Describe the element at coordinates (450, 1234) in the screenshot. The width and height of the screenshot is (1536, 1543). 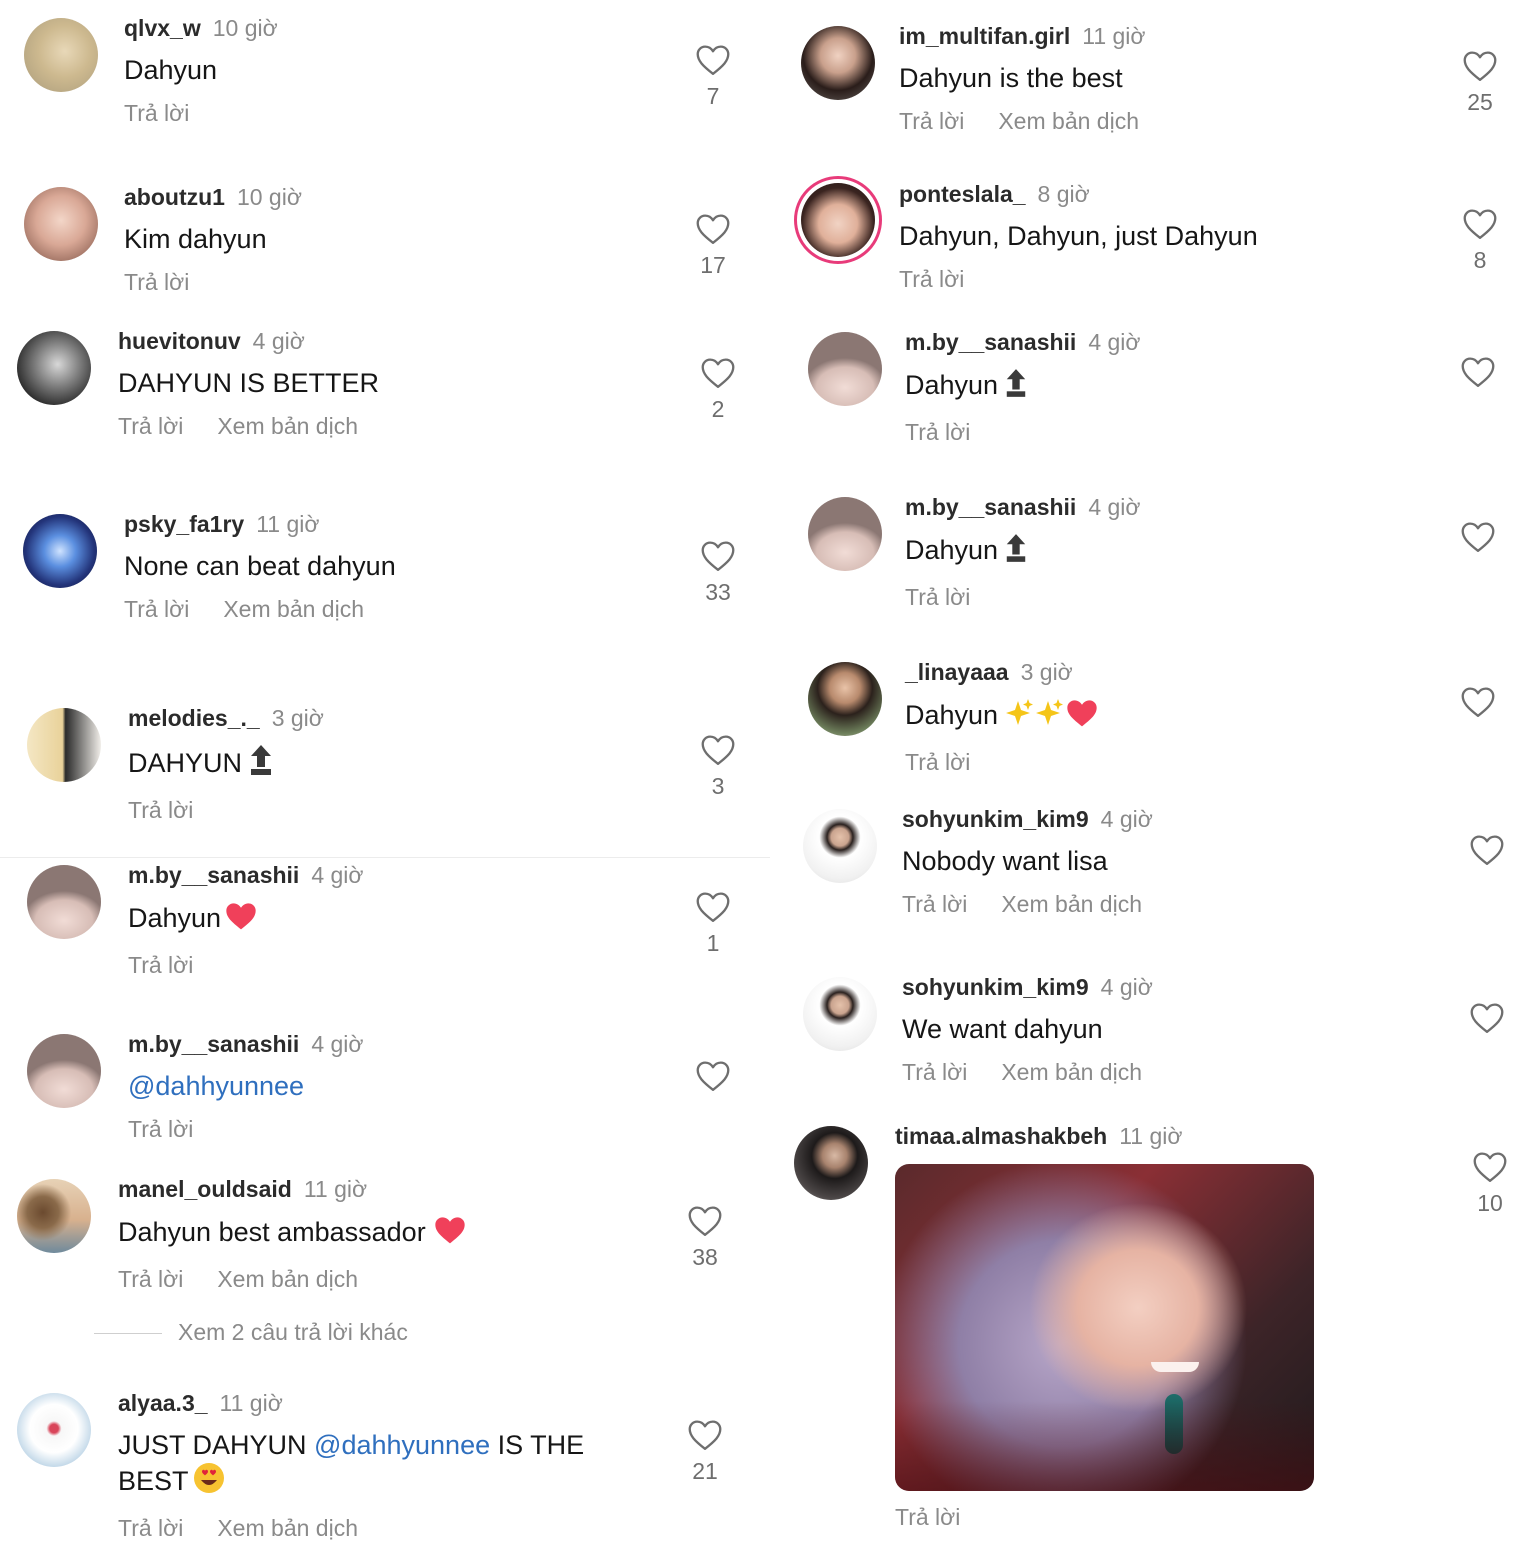
I see `red-heart-emoji` at that location.